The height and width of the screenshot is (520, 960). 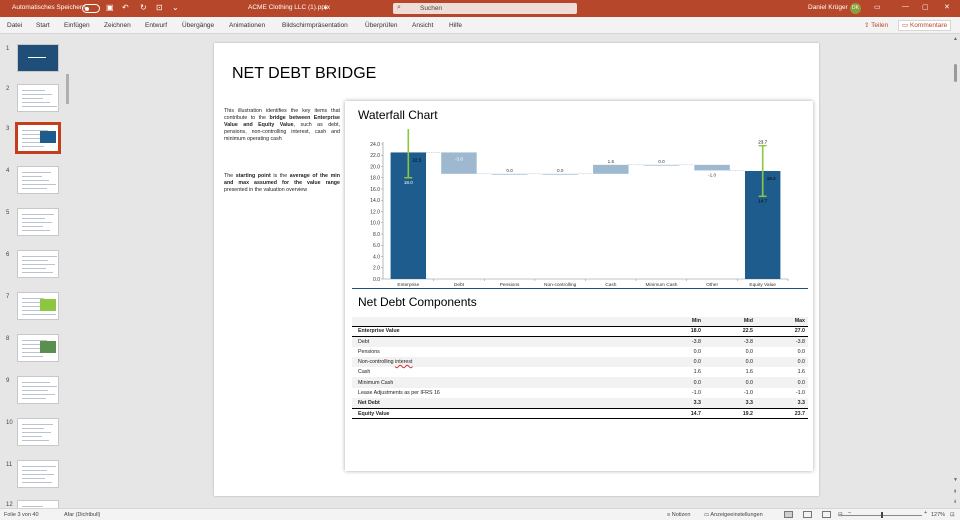 What do you see at coordinates (159, 8) in the screenshot?
I see `present-icon: ⊡` at bounding box center [159, 8].